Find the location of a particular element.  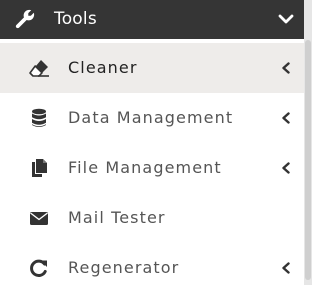

eraser-icon is located at coordinates (39, 68).